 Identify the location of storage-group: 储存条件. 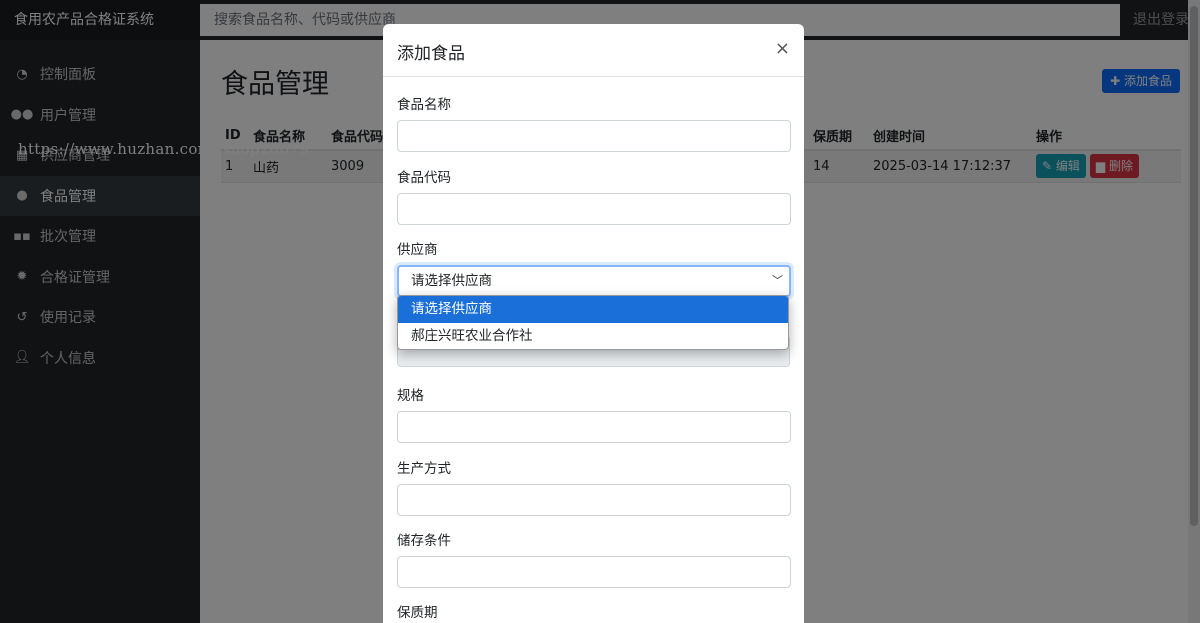
(594, 558).